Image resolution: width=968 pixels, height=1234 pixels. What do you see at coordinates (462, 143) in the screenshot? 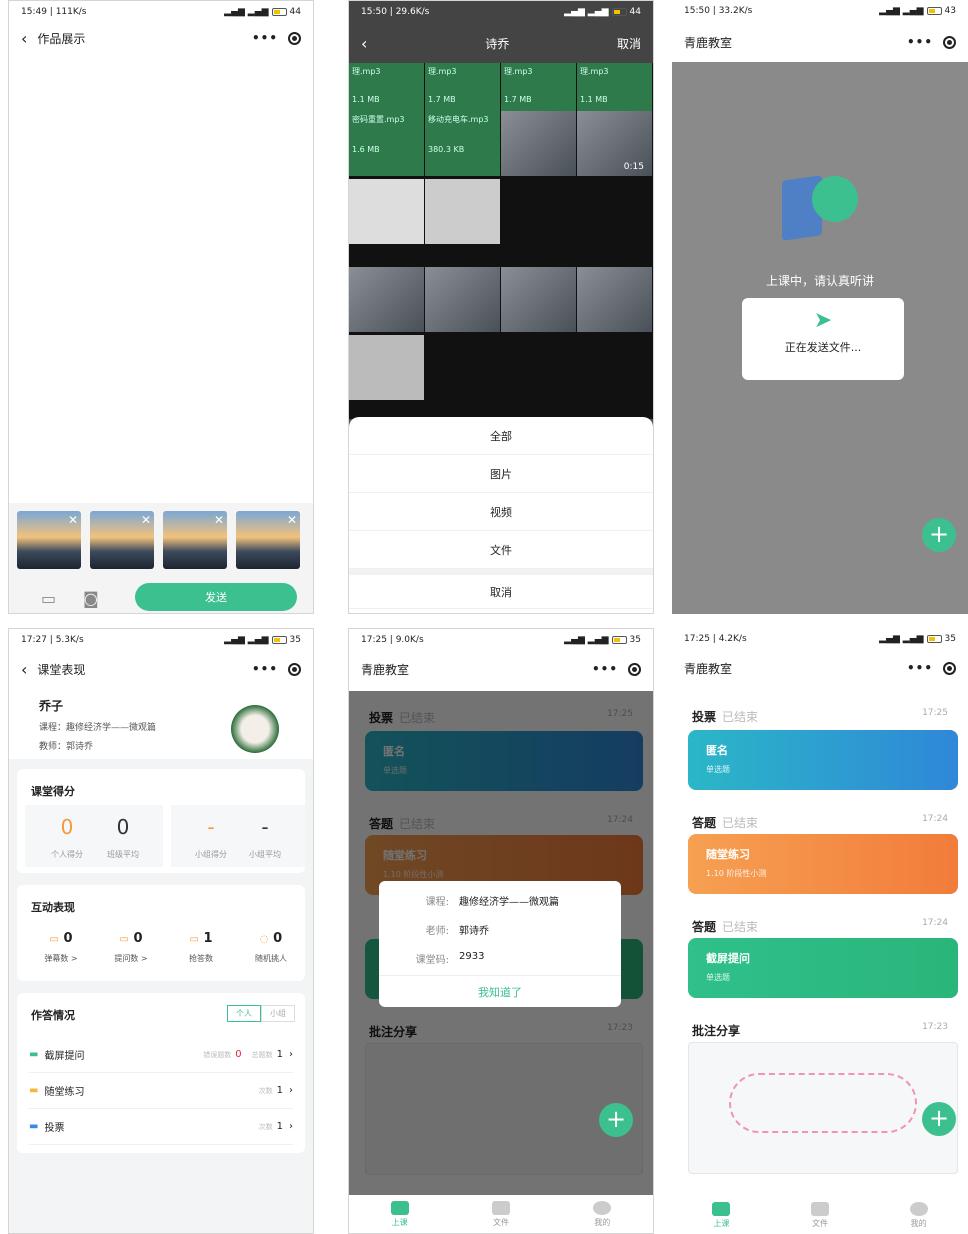
I see `file-cell: 移动充电车.mp3 380.3 KB` at bounding box center [462, 143].